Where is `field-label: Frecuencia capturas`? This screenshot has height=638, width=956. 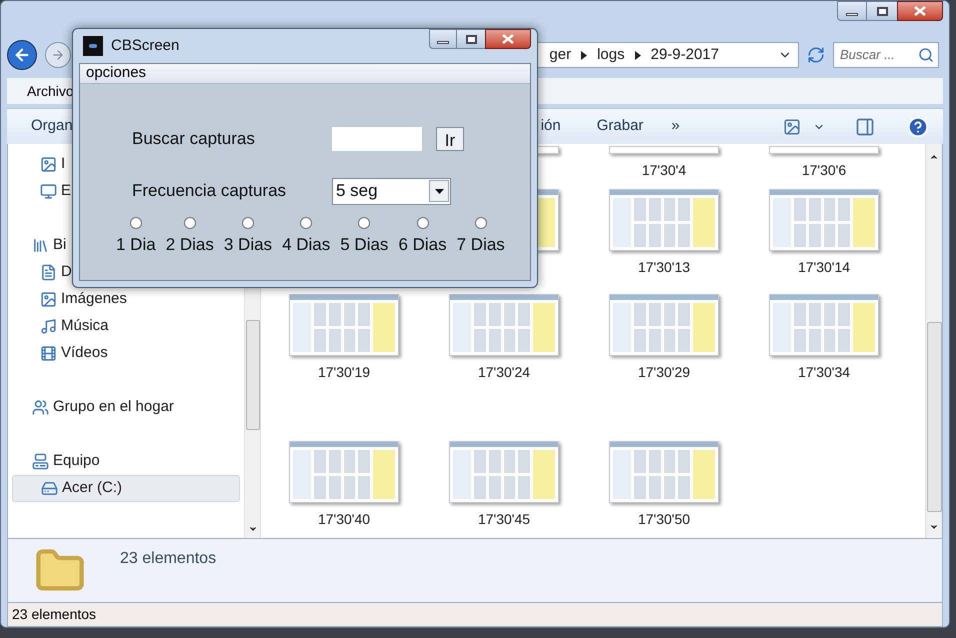 field-label: Frecuencia capturas is located at coordinates (210, 191).